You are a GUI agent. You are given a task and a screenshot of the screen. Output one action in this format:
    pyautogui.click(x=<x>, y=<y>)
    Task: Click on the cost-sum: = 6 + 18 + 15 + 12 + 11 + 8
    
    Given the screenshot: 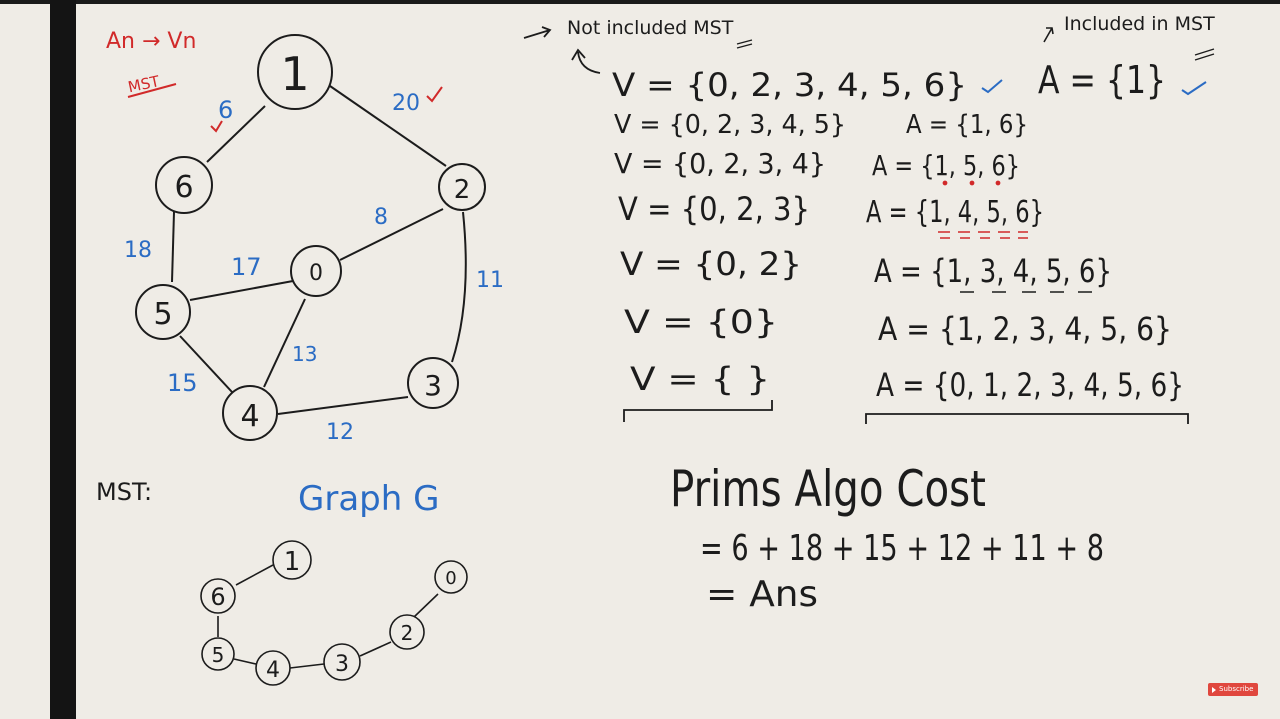 What is the action you would take?
    pyautogui.click(x=902, y=548)
    